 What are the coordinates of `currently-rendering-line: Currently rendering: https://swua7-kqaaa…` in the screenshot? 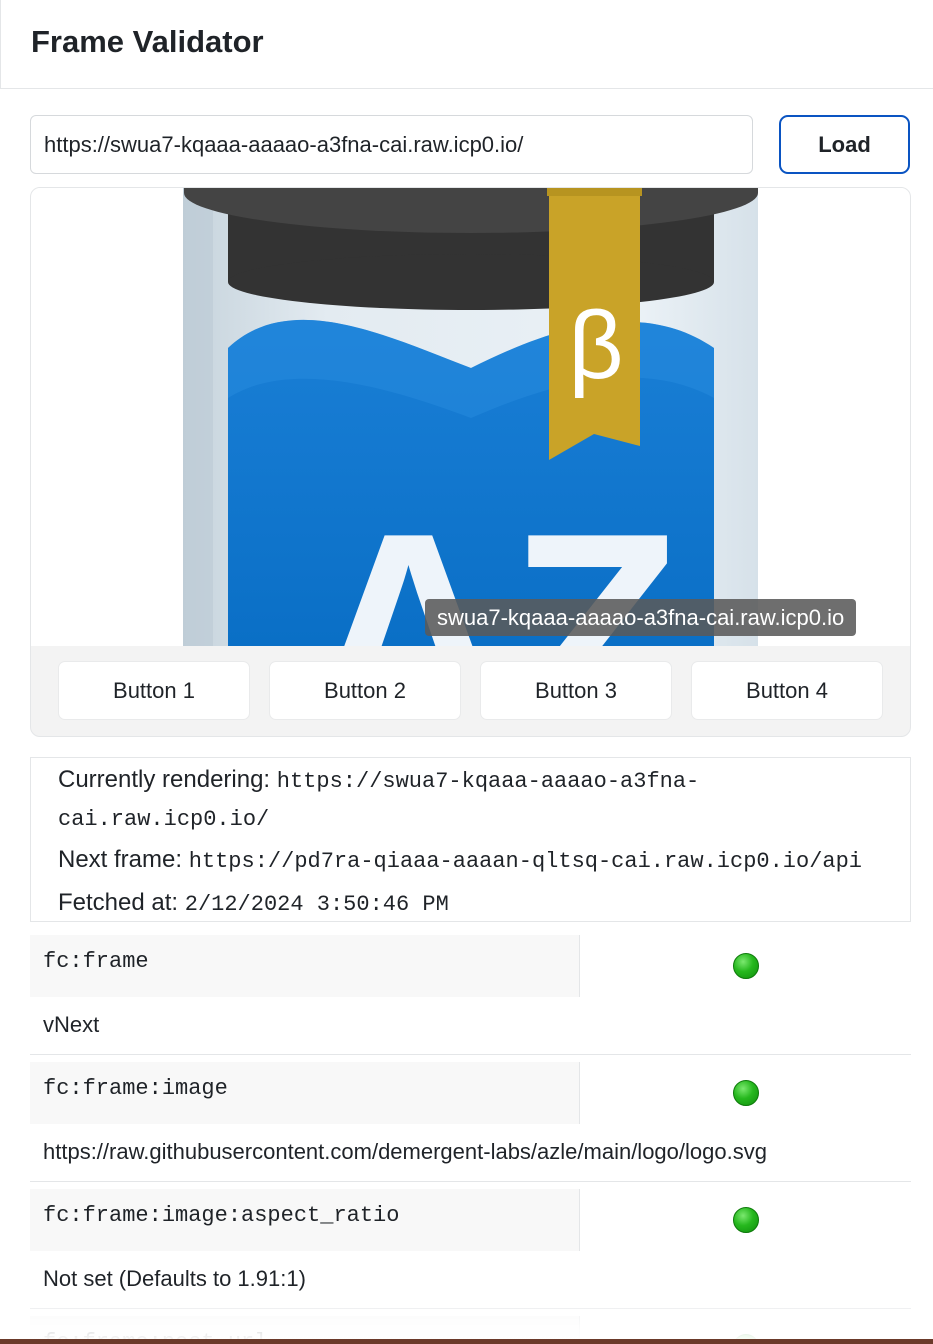 It's located at (378, 780).